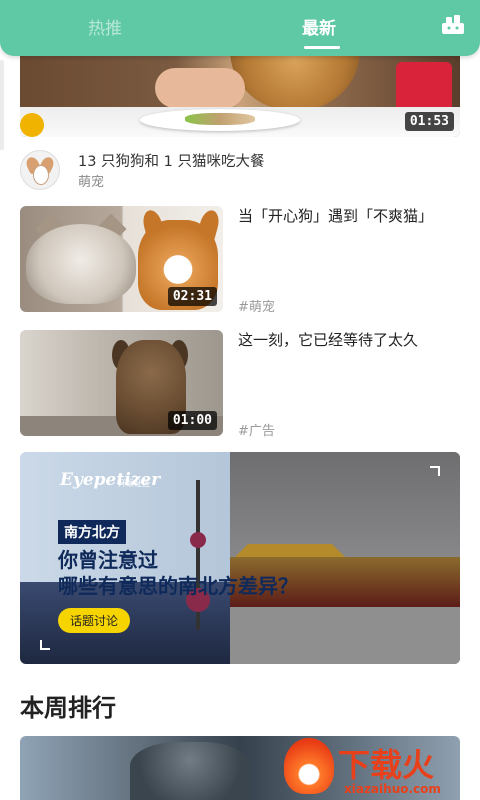 The width and height of the screenshot is (480, 800). I want to click on tab-hot: 热推, so click(105, 26).